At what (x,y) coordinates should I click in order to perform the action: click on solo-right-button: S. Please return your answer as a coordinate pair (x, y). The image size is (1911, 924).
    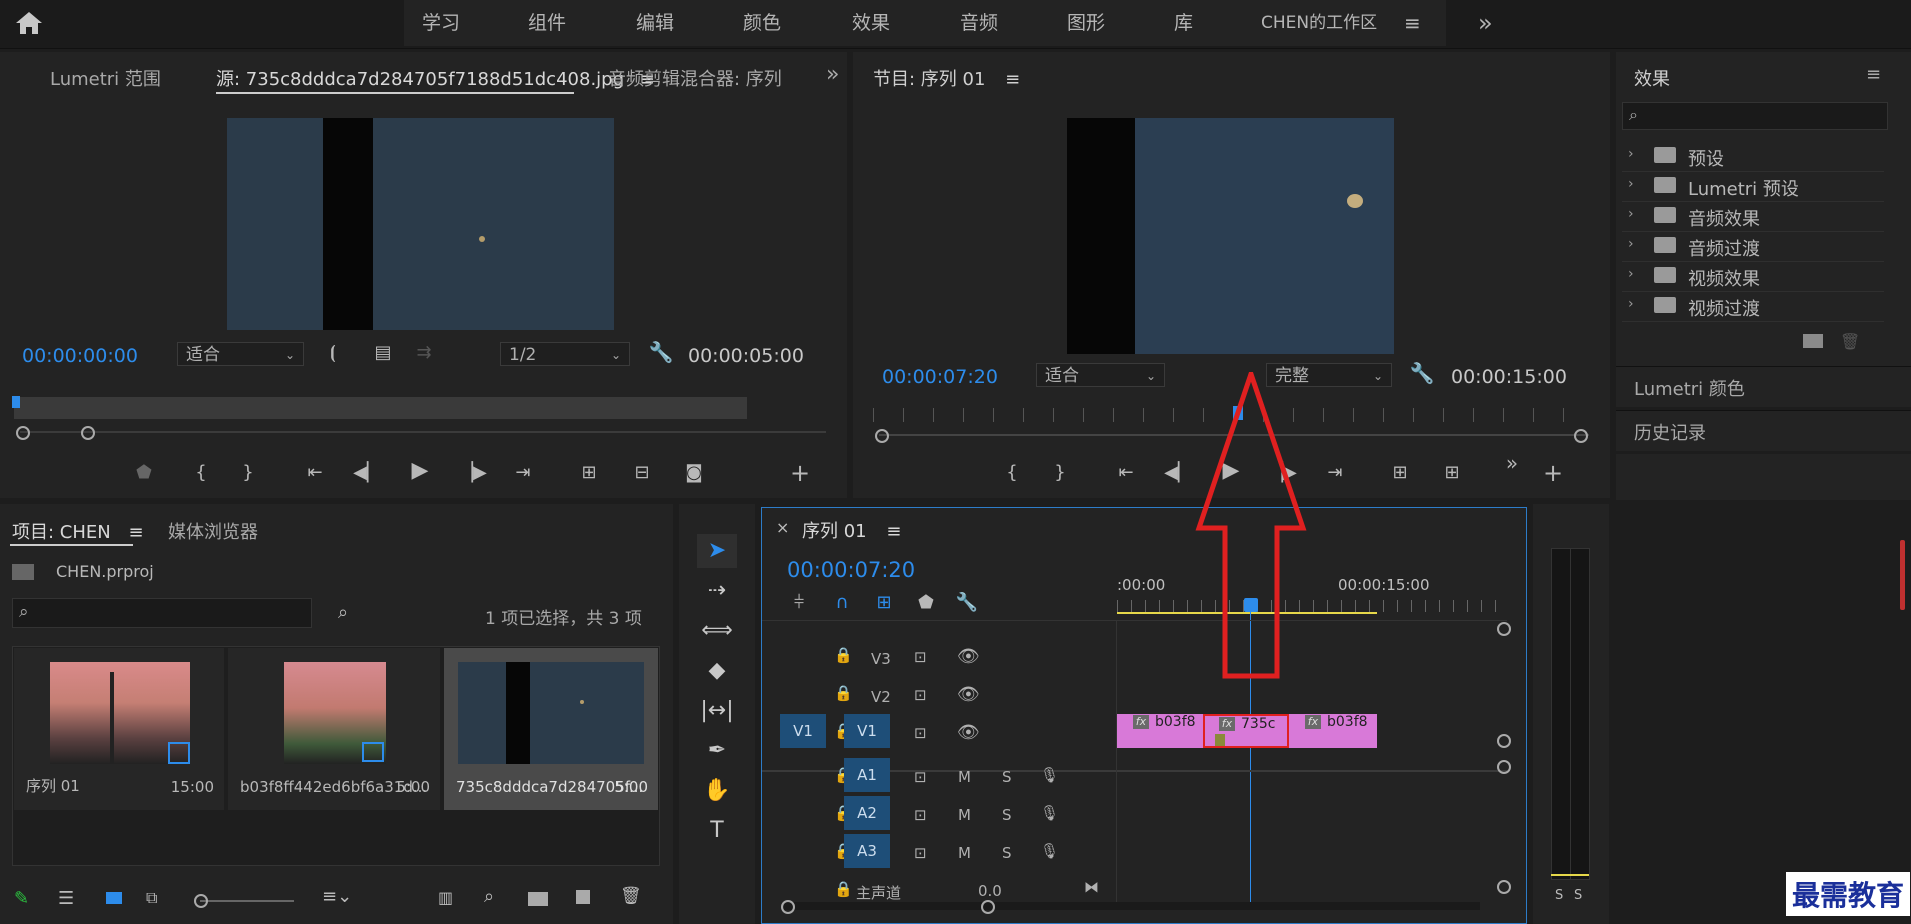
    Looking at the image, I should click on (1578, 895).